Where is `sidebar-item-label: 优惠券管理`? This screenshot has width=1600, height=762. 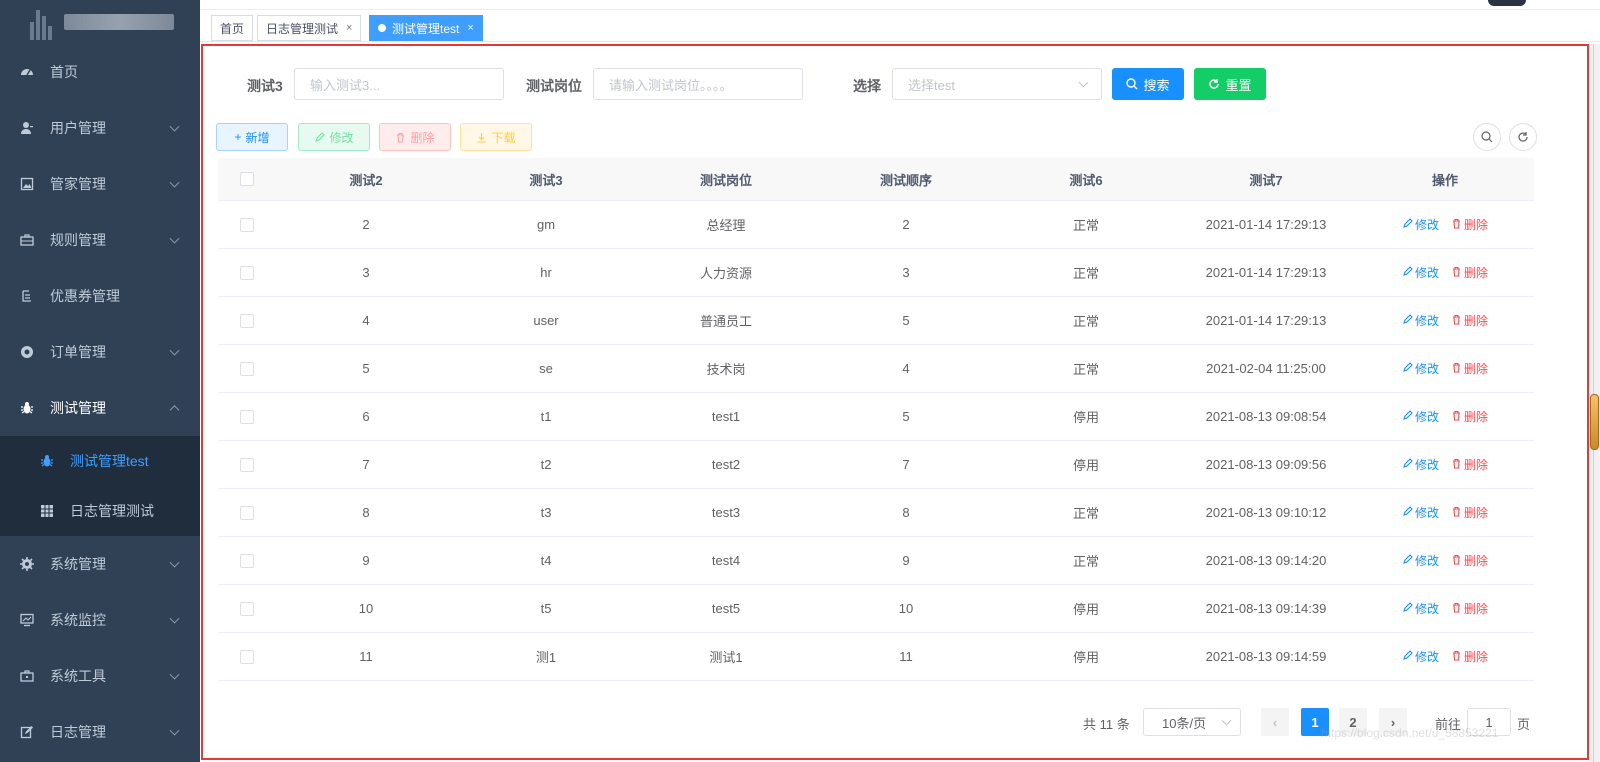
sidebar-item-label: 优惠券管理 is located at coordinates (85, 296).